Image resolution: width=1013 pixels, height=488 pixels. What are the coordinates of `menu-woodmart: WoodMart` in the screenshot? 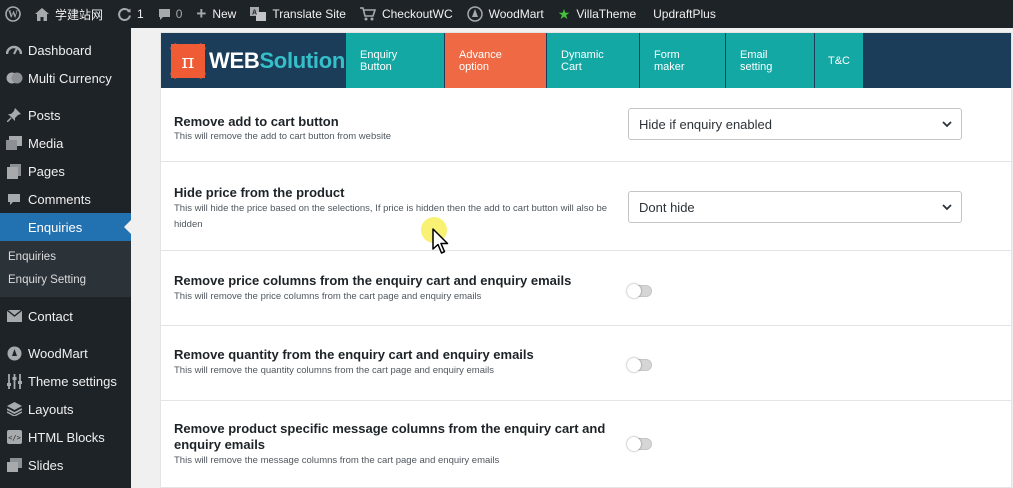 It's located at (65, 353).